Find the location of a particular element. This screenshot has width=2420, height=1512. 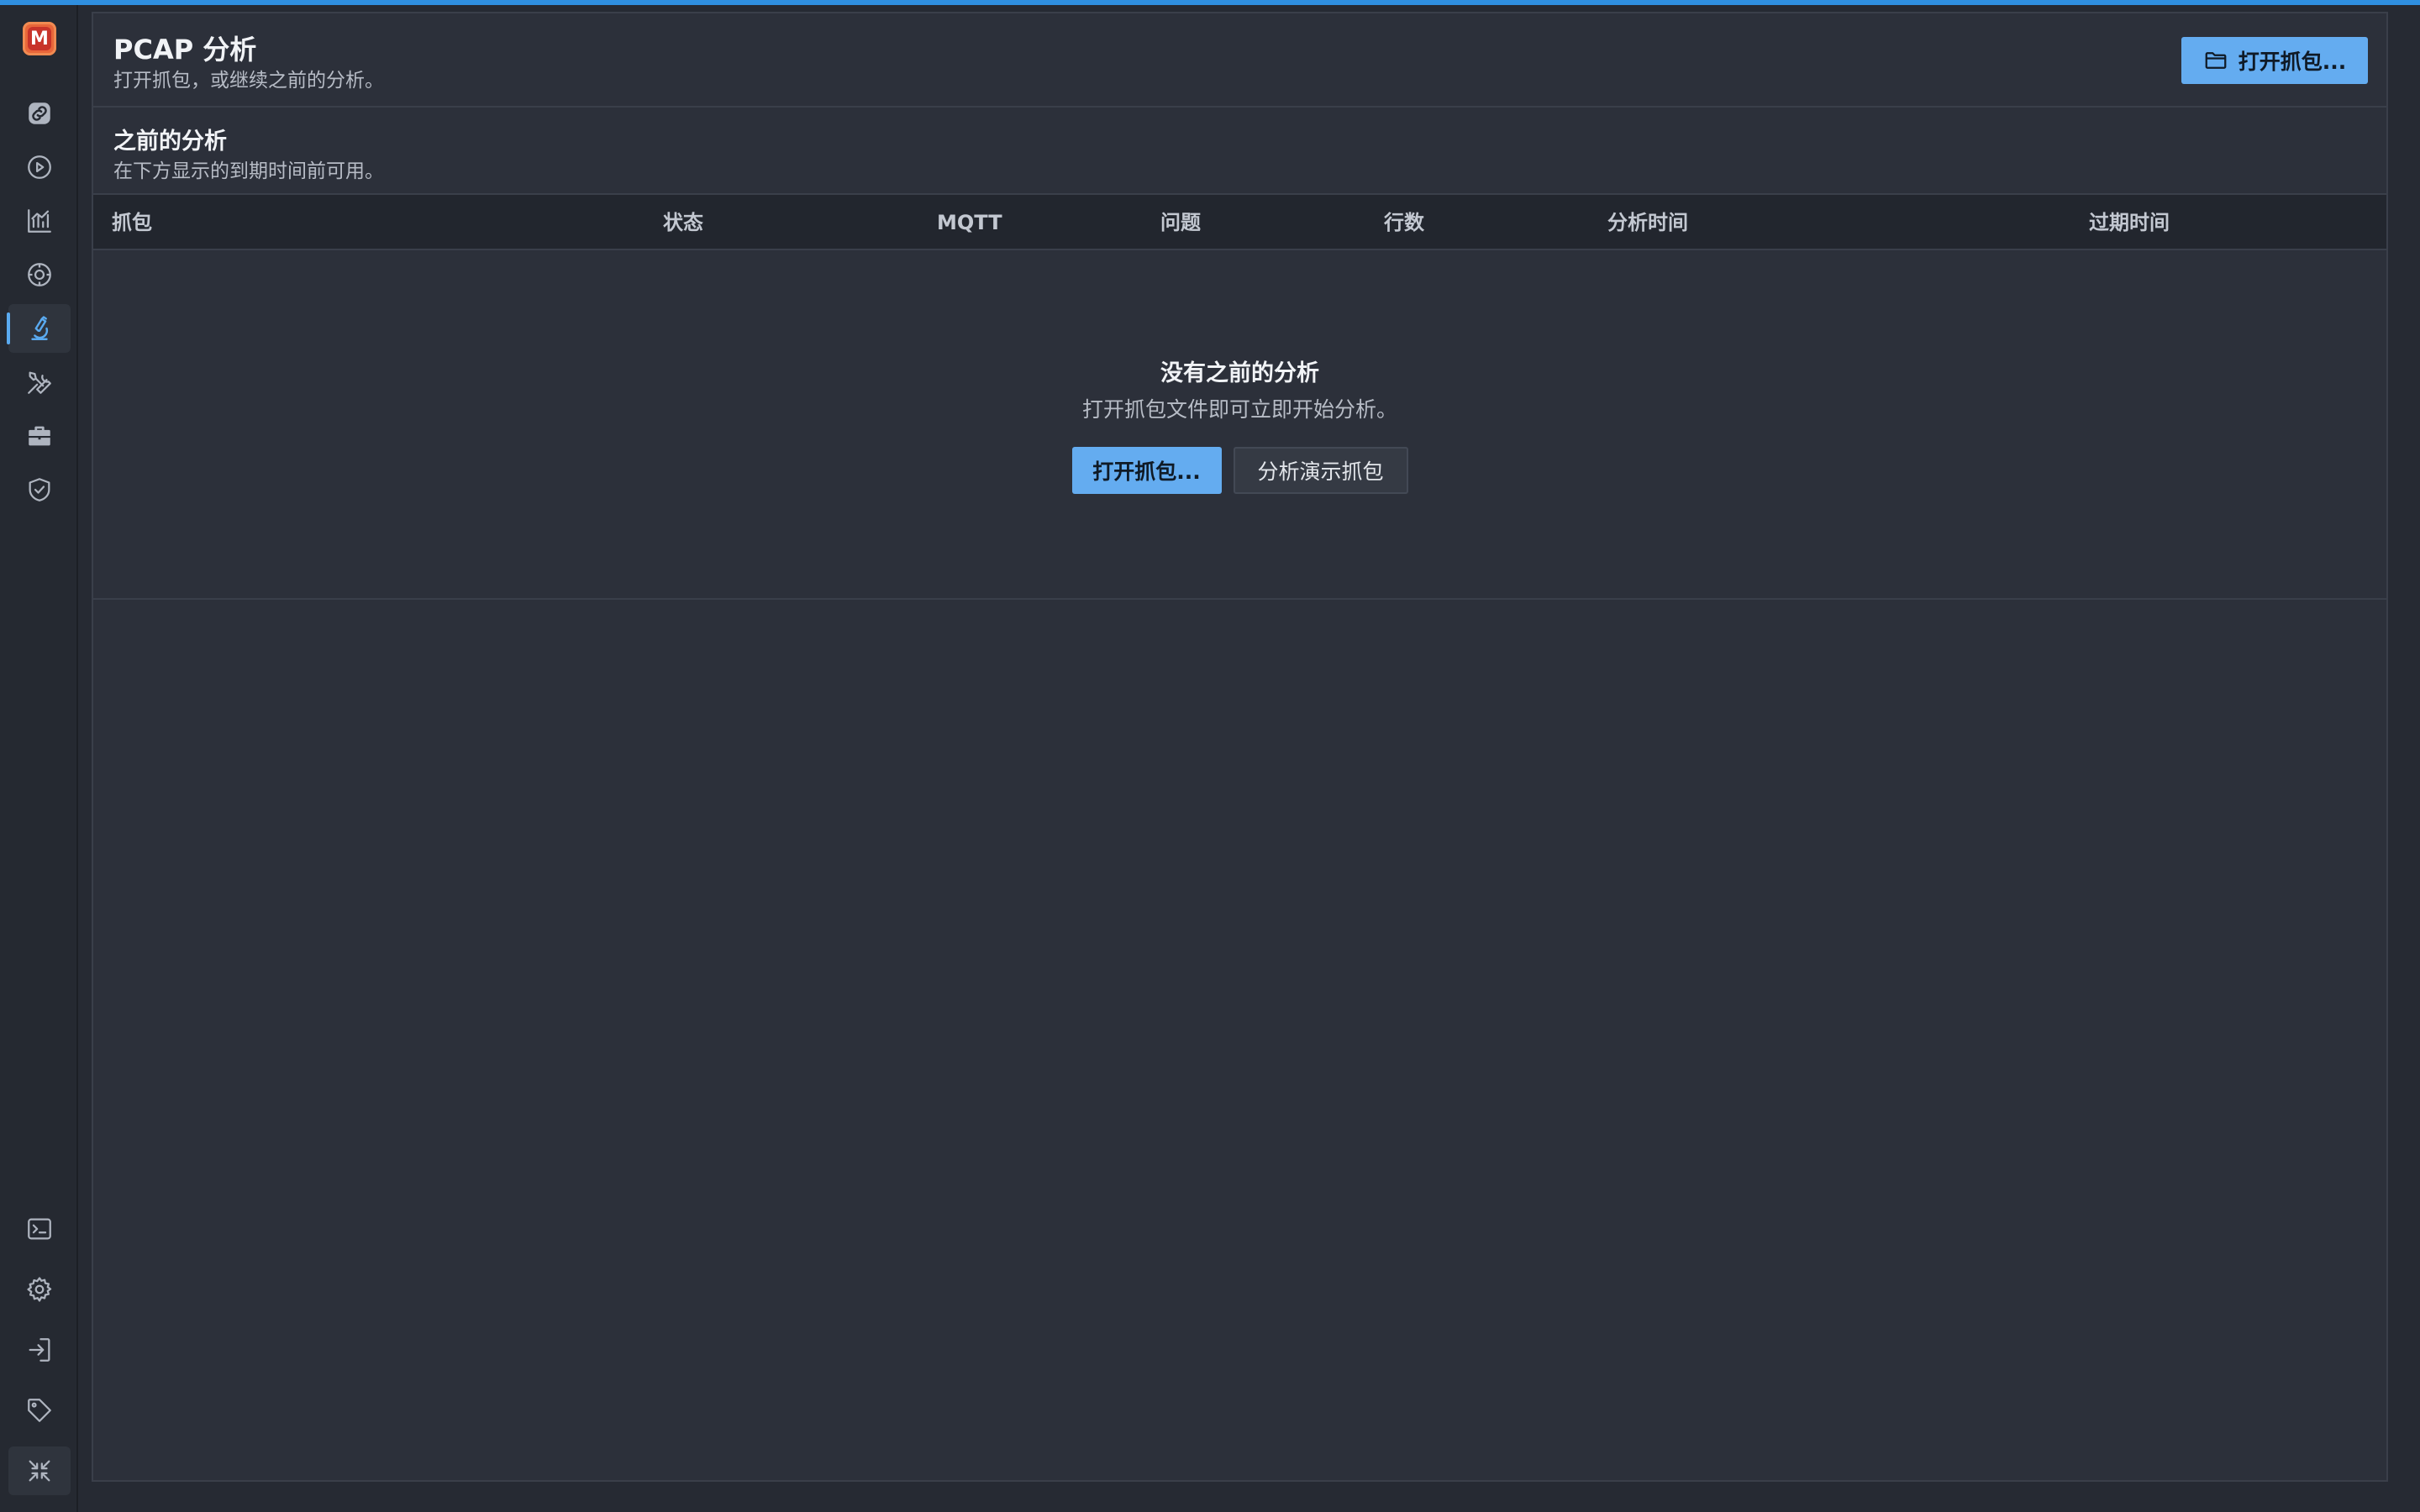

top-accent-bar is located at coordinates (1210, 2).